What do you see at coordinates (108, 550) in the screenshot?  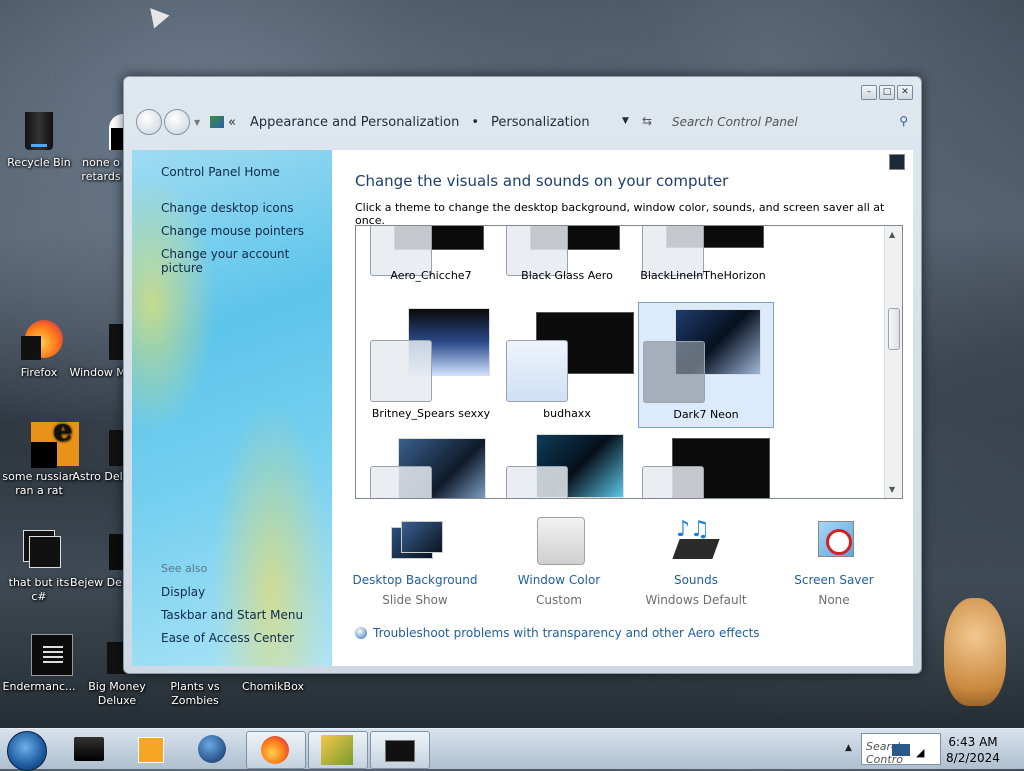 I see `bejeweled-icon` at bounding box center [108, 550].